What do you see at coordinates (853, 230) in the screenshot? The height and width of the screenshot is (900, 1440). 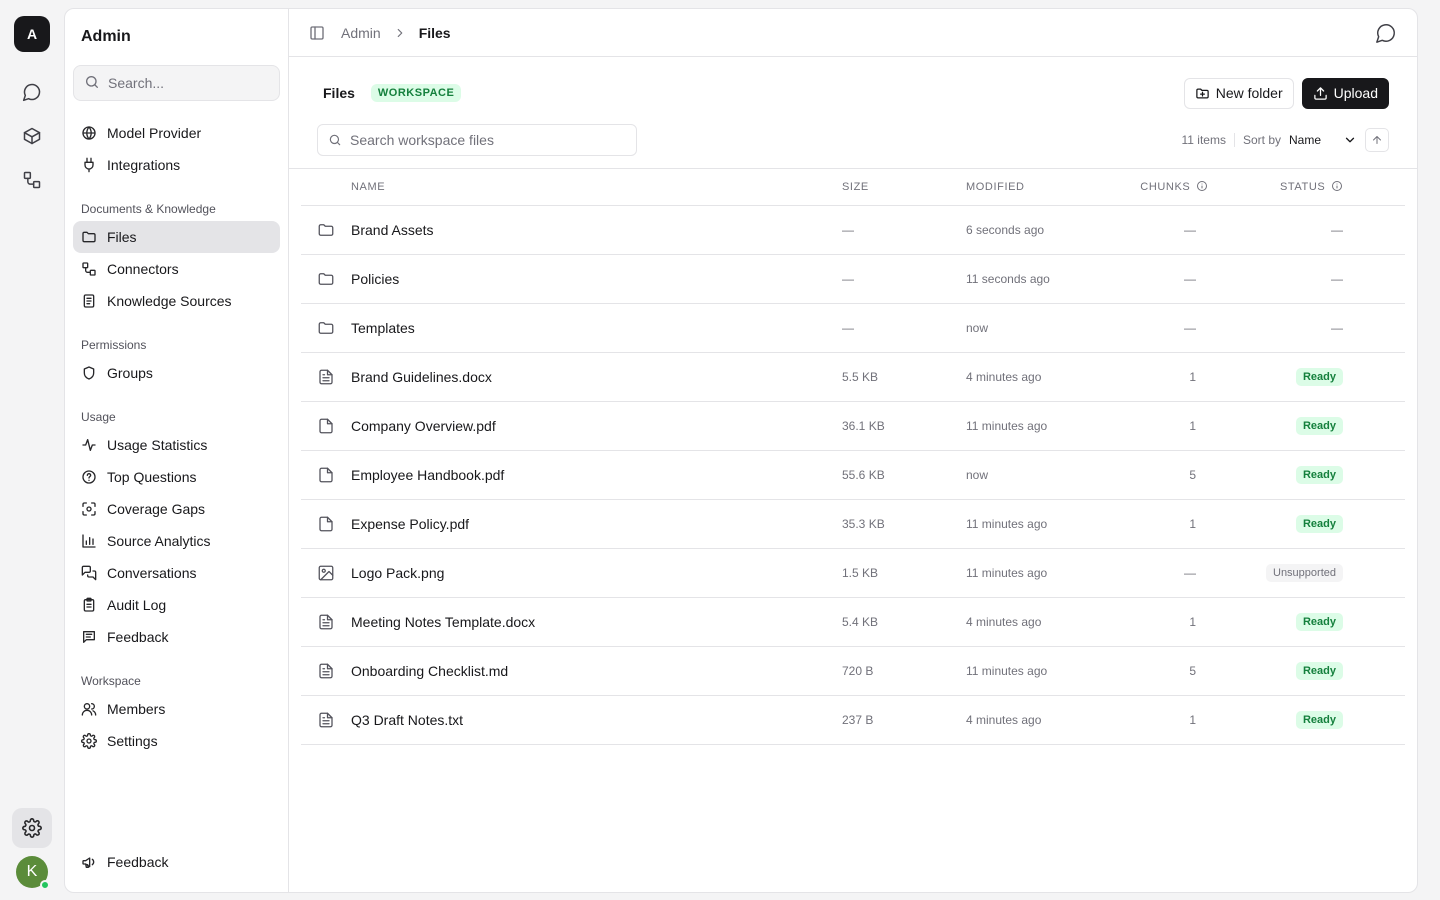 I see `table-row: Brand Assets — 6 seconds ago — —` at bounding box center [853, 230].